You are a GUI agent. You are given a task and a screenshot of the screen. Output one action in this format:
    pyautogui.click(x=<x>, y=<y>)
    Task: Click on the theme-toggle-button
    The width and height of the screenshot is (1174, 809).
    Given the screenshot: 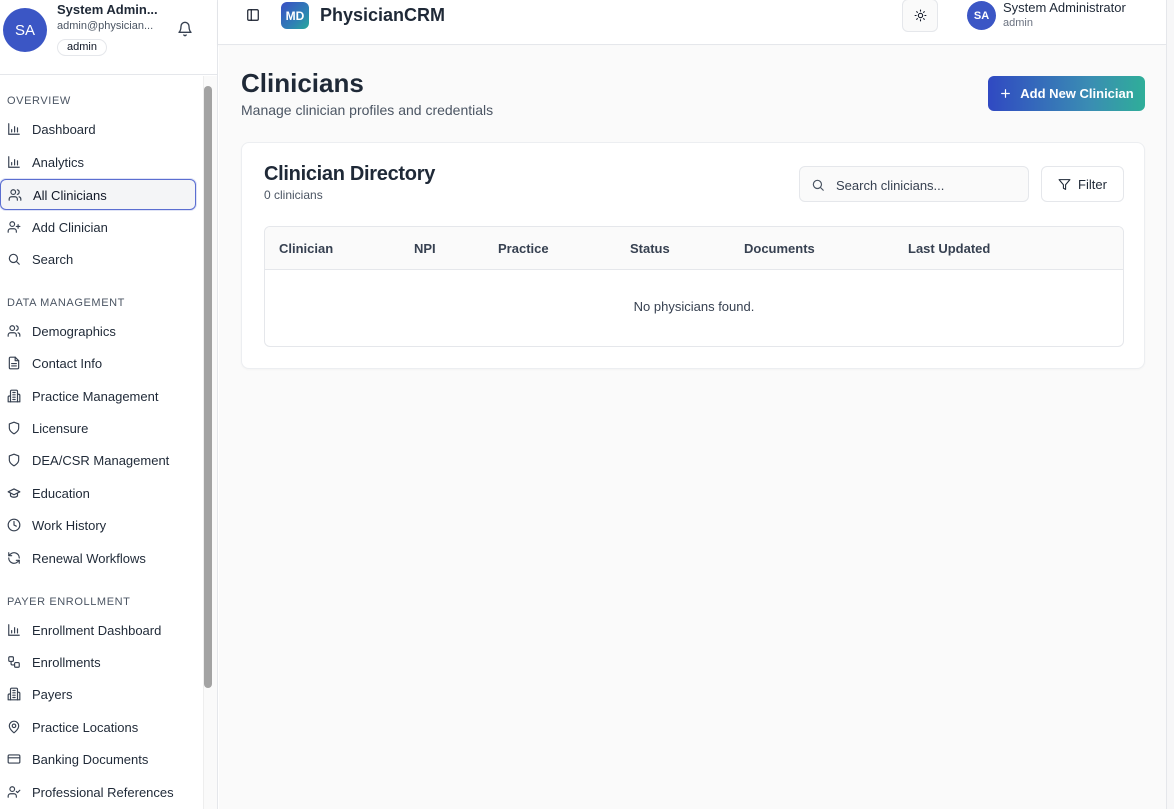 What is the action you would take?
    pyautogui.click(x=920, y=16)
    